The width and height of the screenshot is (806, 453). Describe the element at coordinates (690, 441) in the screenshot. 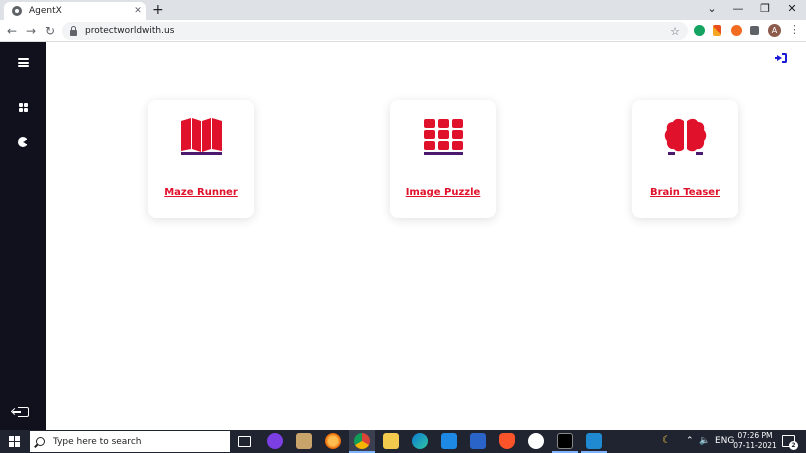

I see `show-hidden-icons-chevron-icon: ⌃` at that location.